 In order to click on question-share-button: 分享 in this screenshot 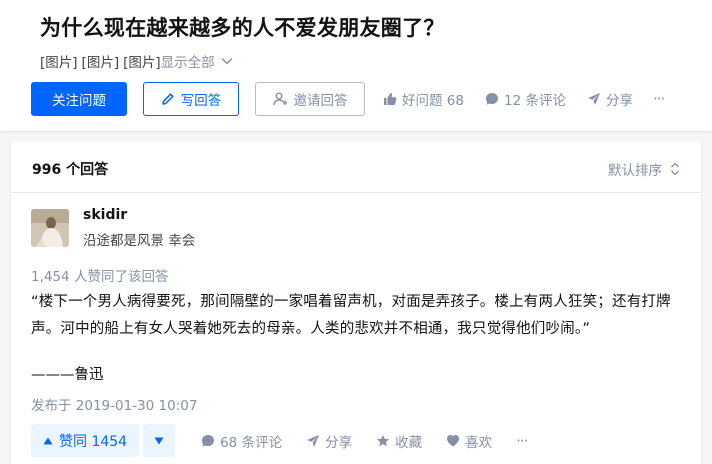, I will do `click(610, 99)`.